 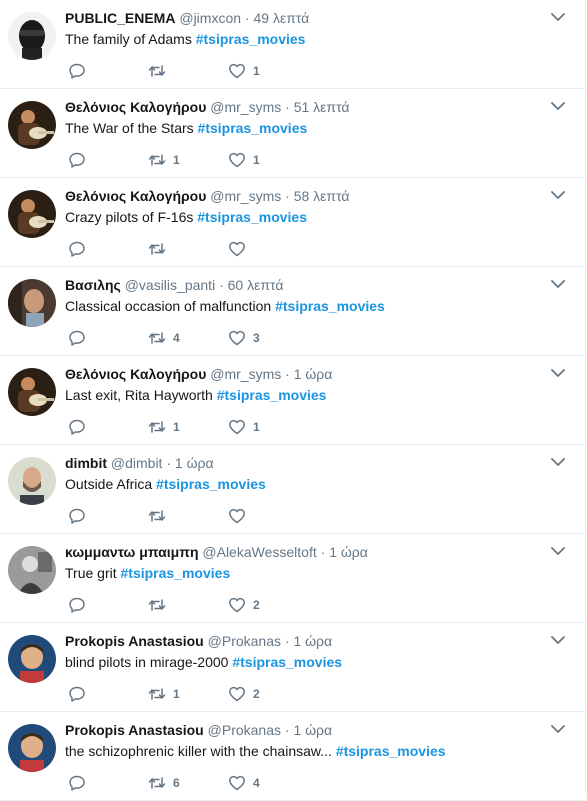 I want to click on like-button: 3, so click(x=244, y=338).